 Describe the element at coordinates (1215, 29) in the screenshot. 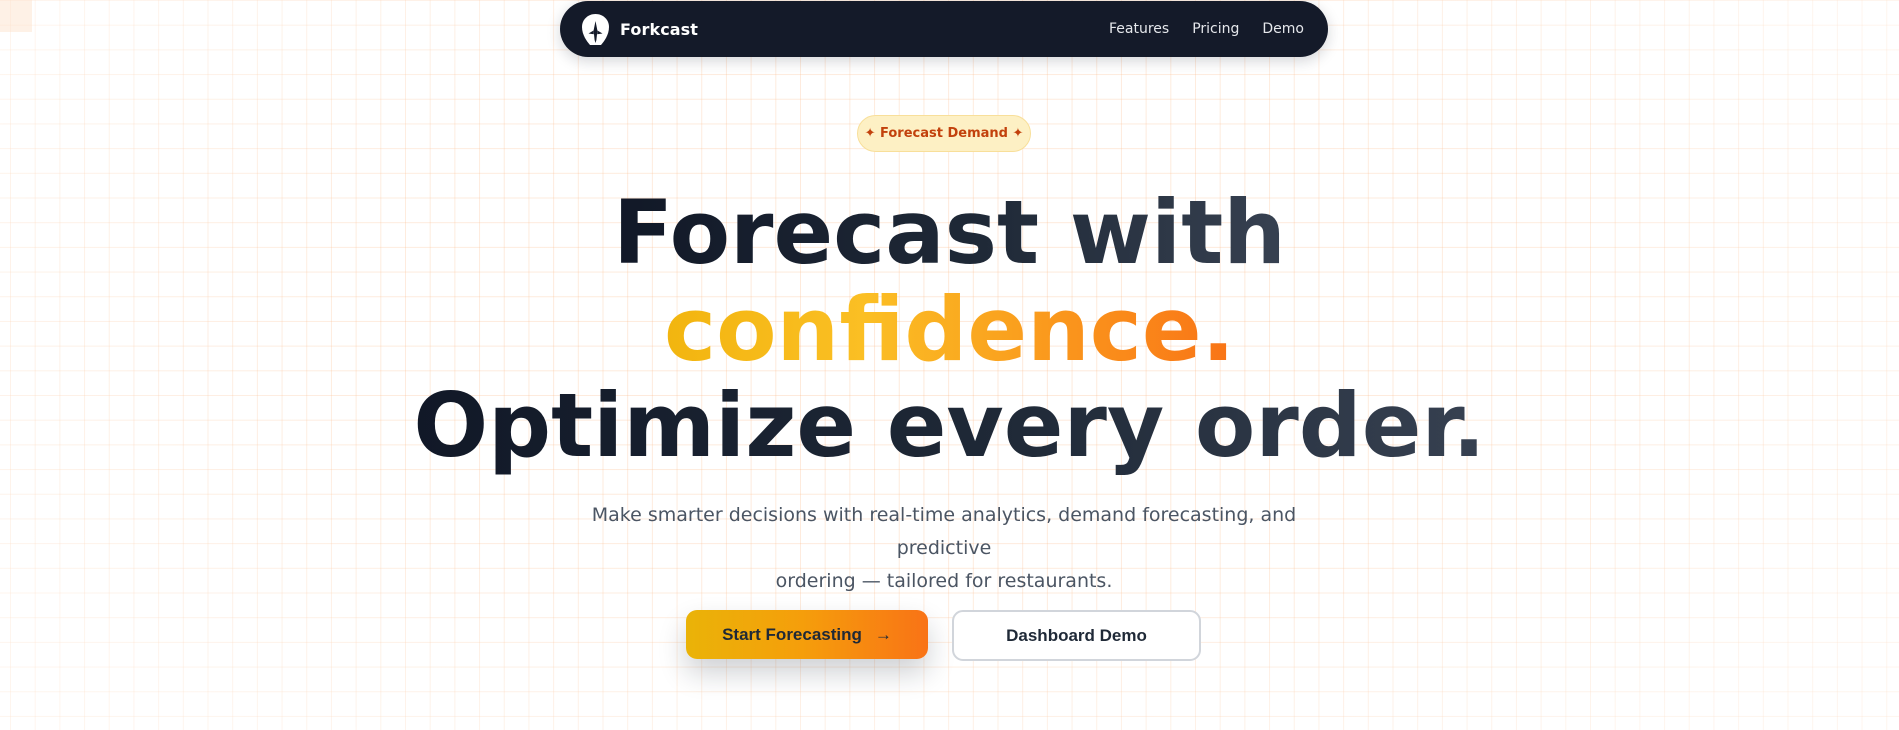

I see `nav-link-pricing: Pricing` at that location.